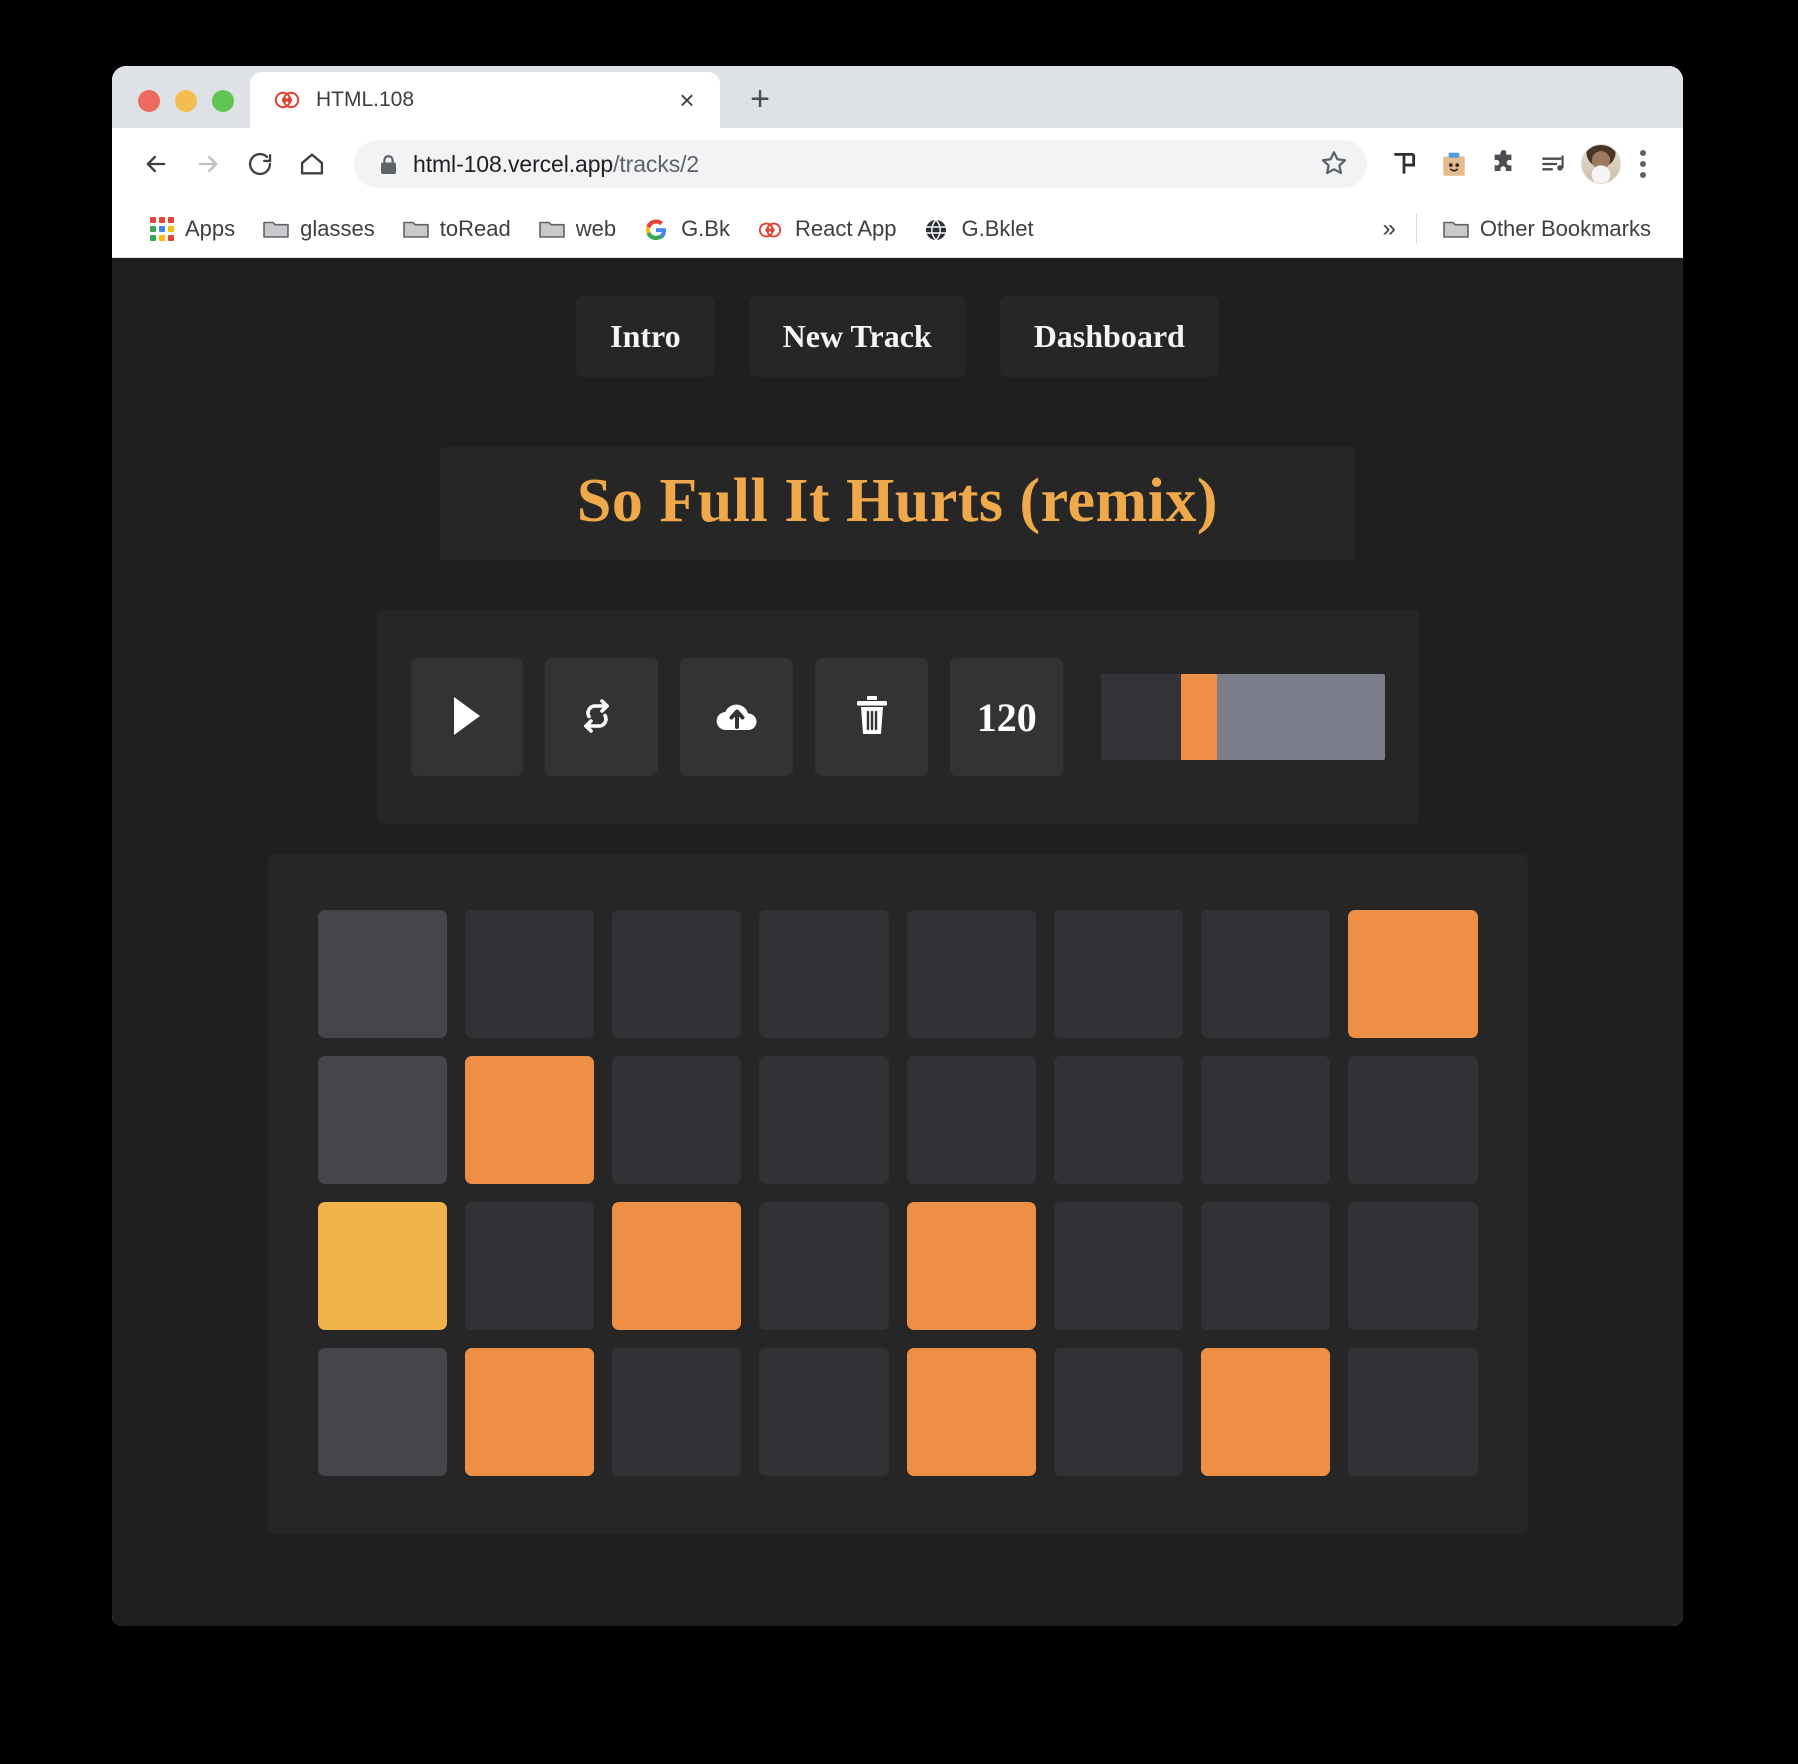 The image size is (1798, 1764). Describe the element at coordinates (529, 1412) in the screenshot. I see `sequencer-cell-r4-c2` at that location.